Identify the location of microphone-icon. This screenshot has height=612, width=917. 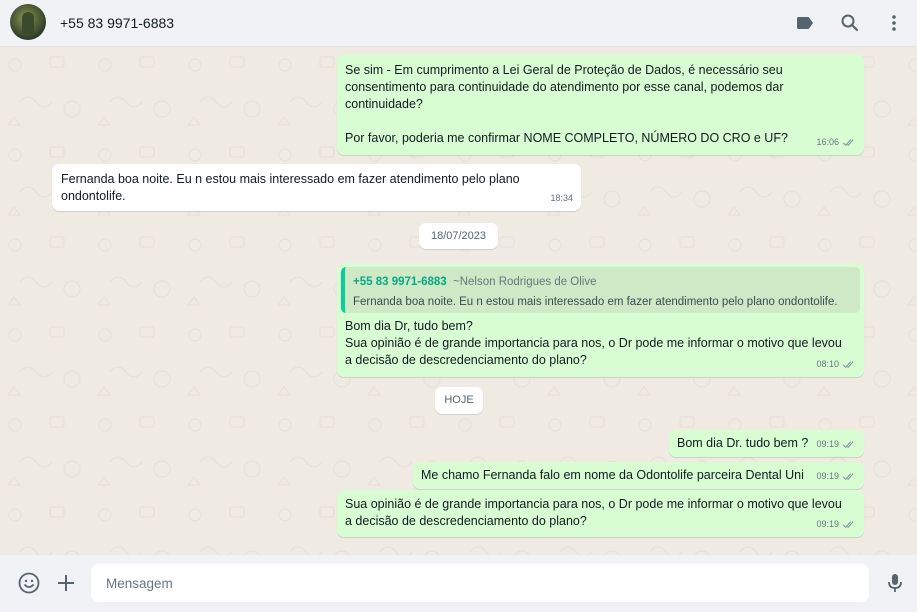
(895, 583).